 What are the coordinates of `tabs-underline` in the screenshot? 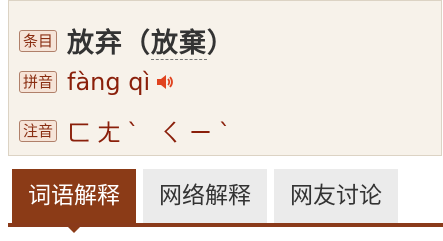 It's located at (225, 225).